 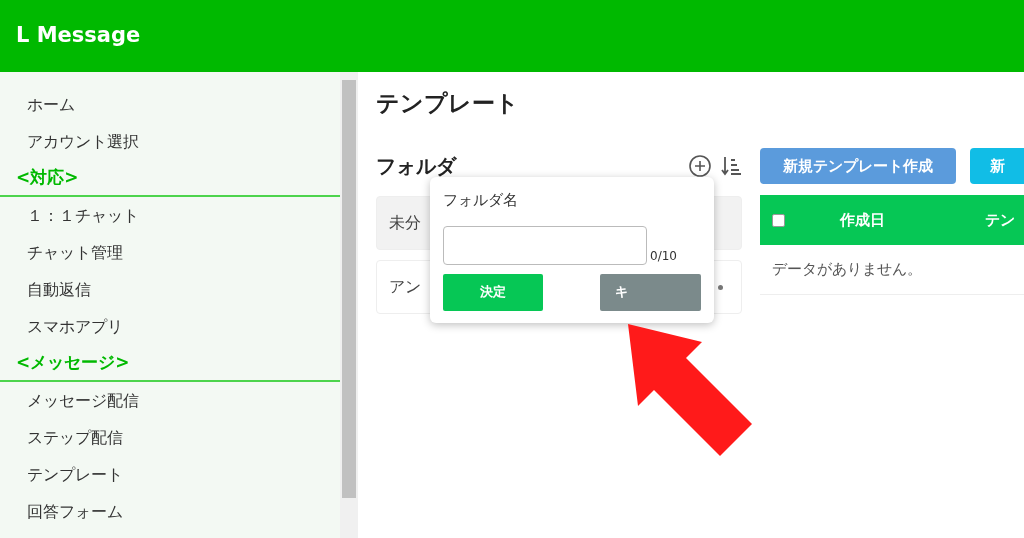 I want to click on sidebar-item: ステップ配信, so click(x=170, y=437).